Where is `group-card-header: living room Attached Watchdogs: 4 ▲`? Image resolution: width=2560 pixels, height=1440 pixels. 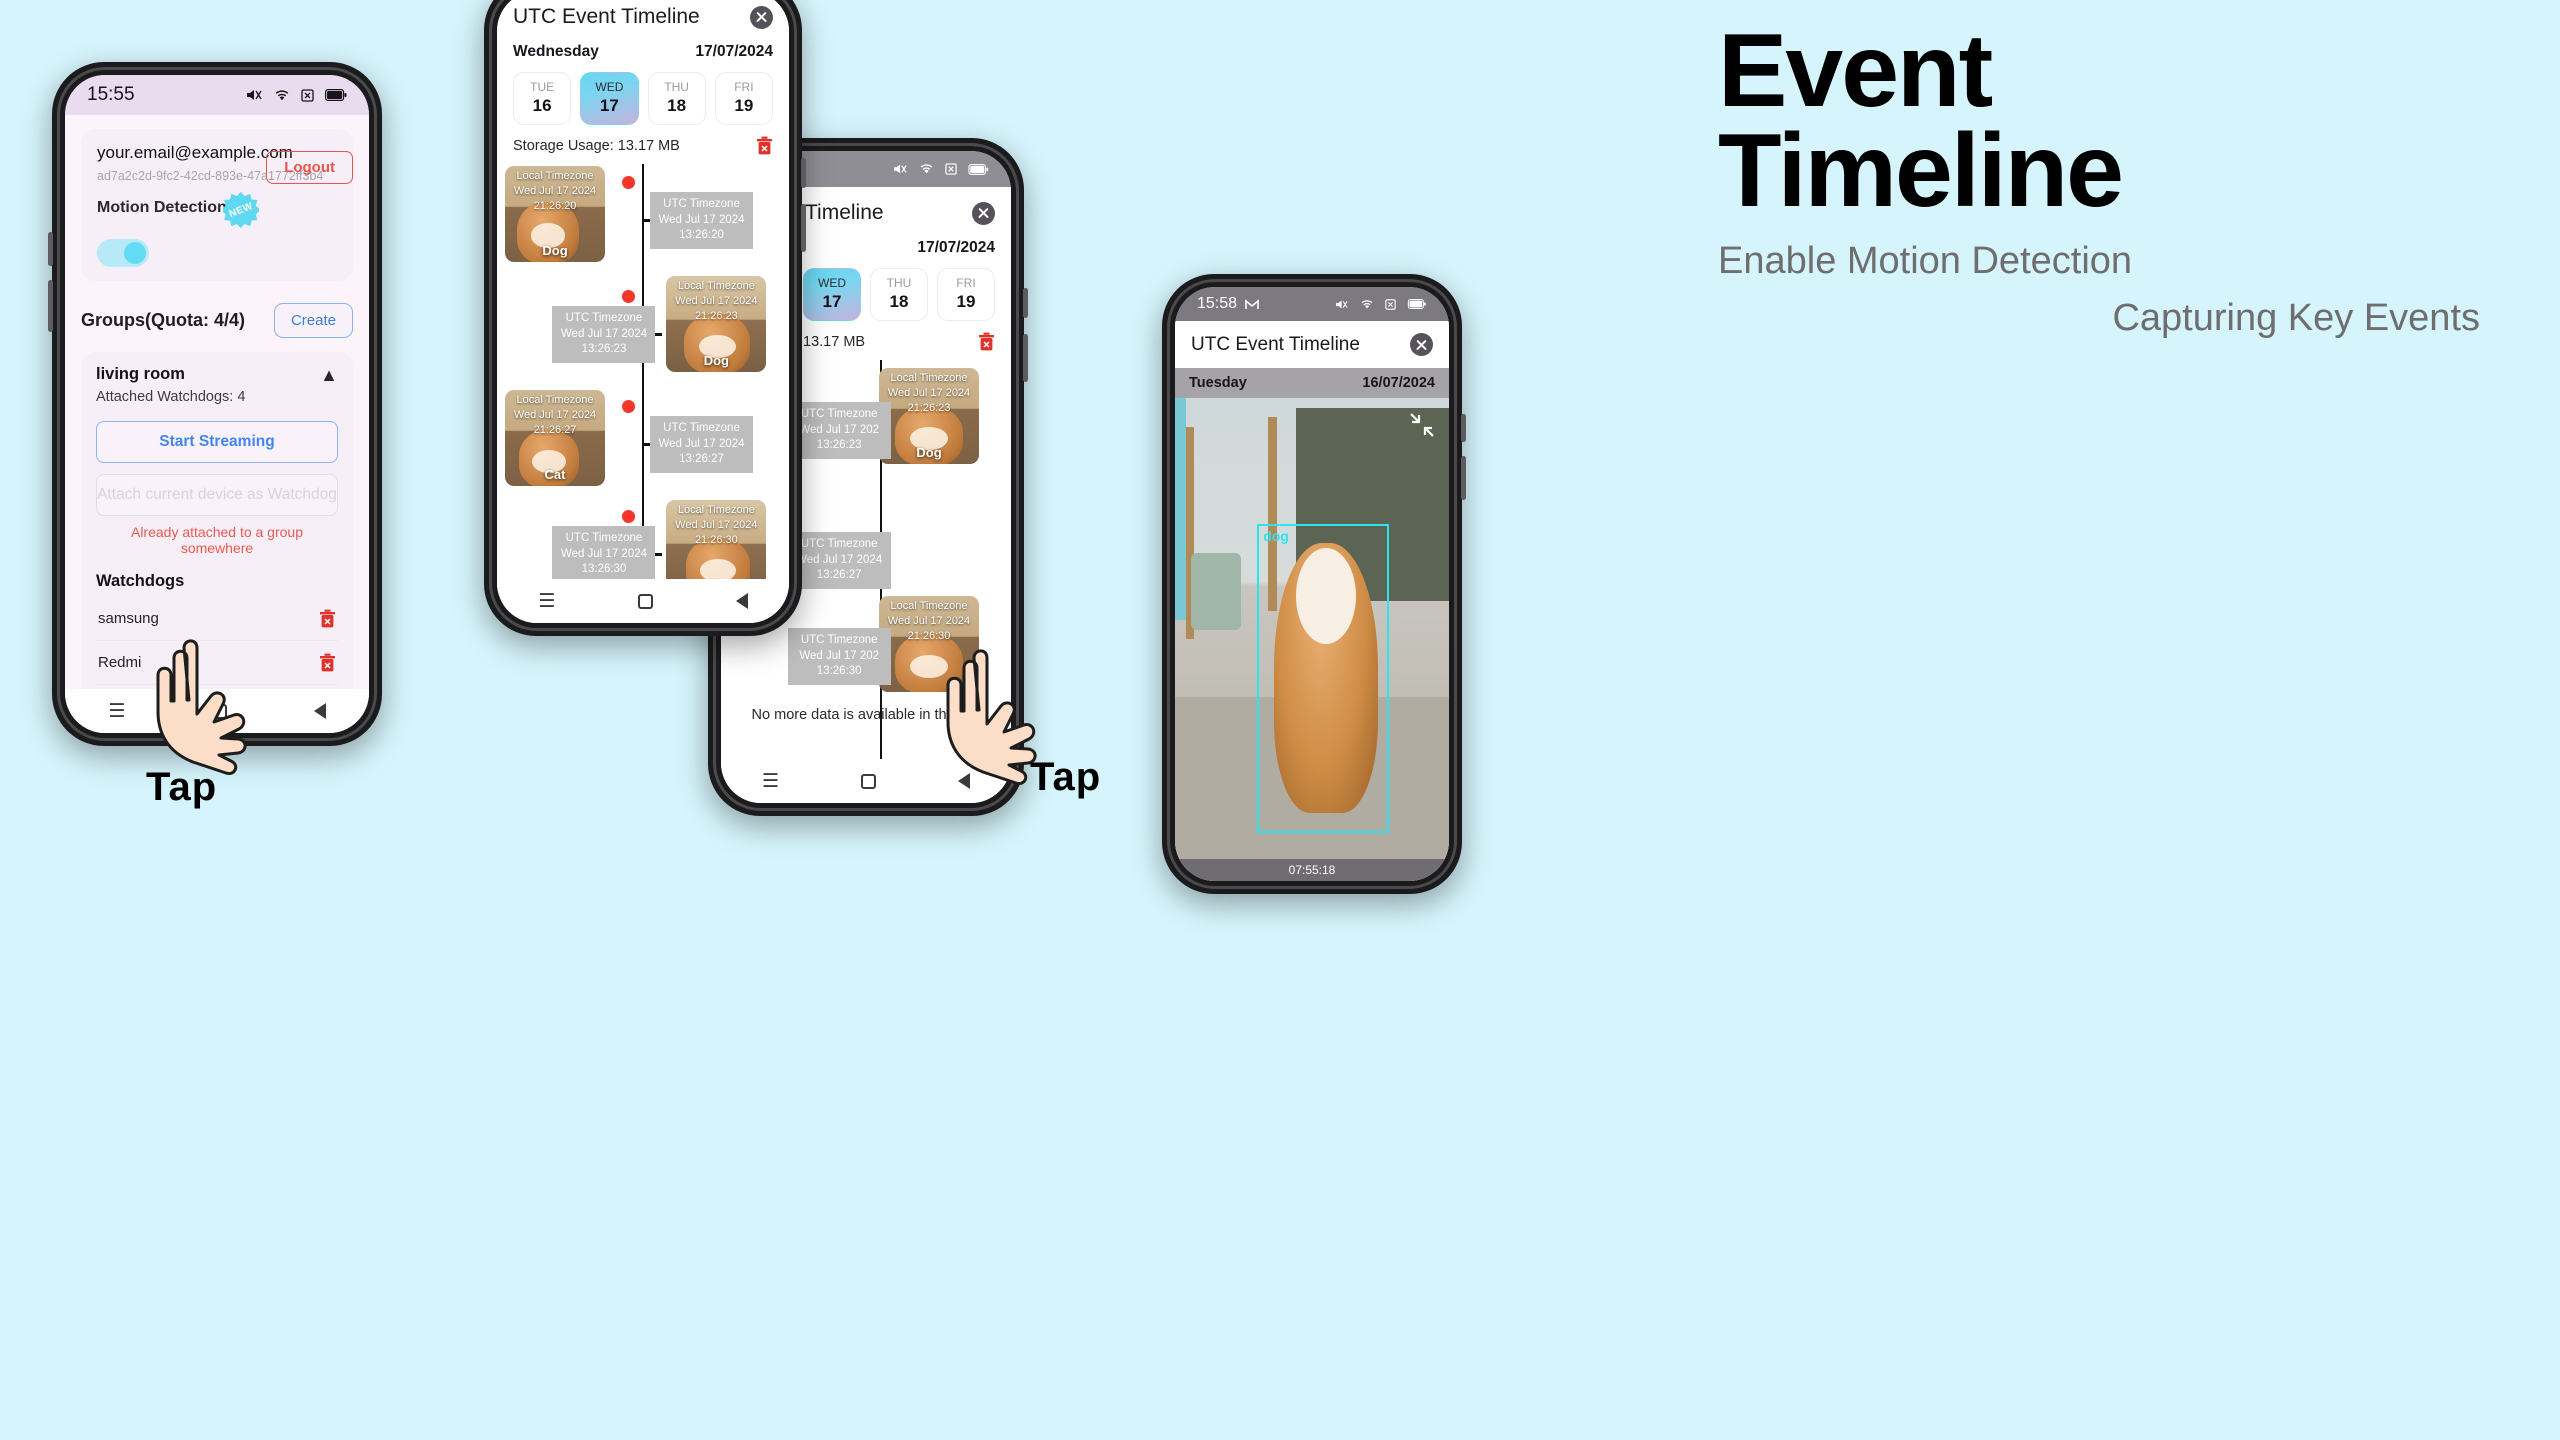 group-card-header: living room Attached Watchdogs: 4 ▲ is located at coordinates (217, 385).